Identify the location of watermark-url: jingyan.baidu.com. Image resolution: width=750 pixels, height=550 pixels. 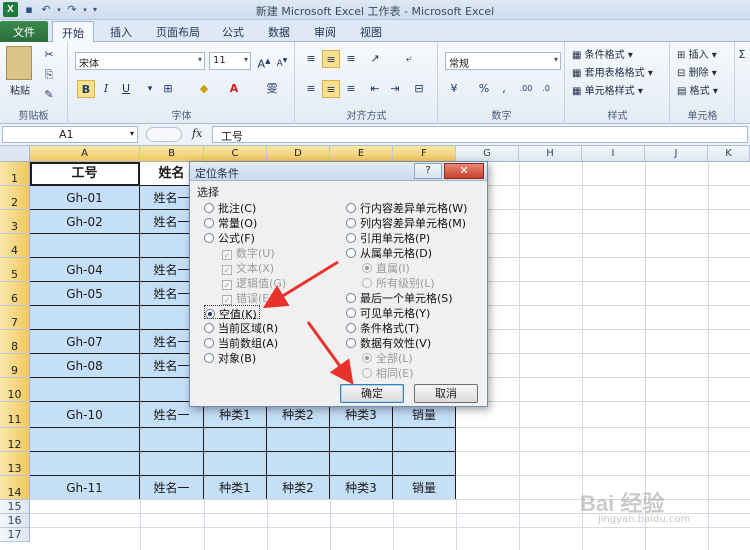
(644, 519).